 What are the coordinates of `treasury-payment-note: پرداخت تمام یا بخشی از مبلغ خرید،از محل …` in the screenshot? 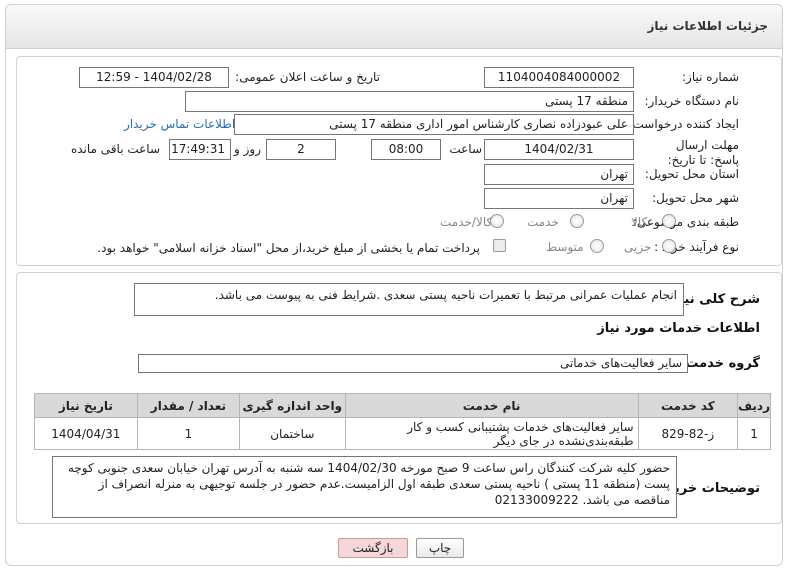 It's located at (288, 248).